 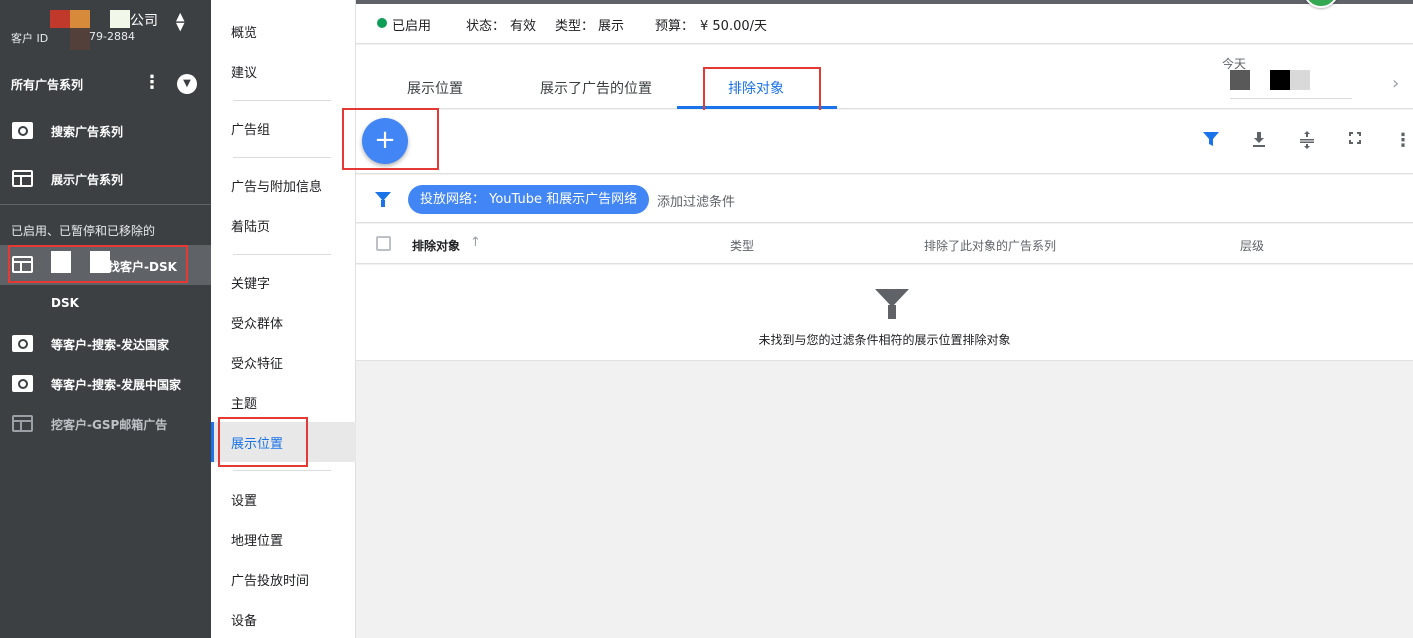 I want to click on help-button, so click(x=1321, y=4).